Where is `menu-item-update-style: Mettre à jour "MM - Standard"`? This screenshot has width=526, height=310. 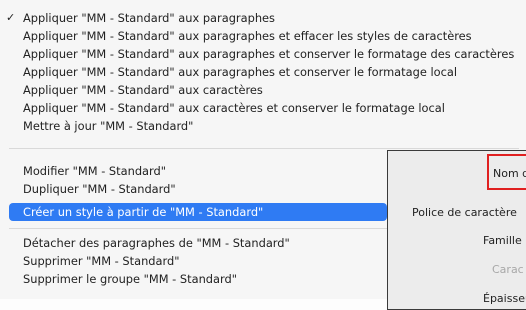
menu-item-update-style: Mettre à jour "MM - Standard" is located at coordinates (263, 126).